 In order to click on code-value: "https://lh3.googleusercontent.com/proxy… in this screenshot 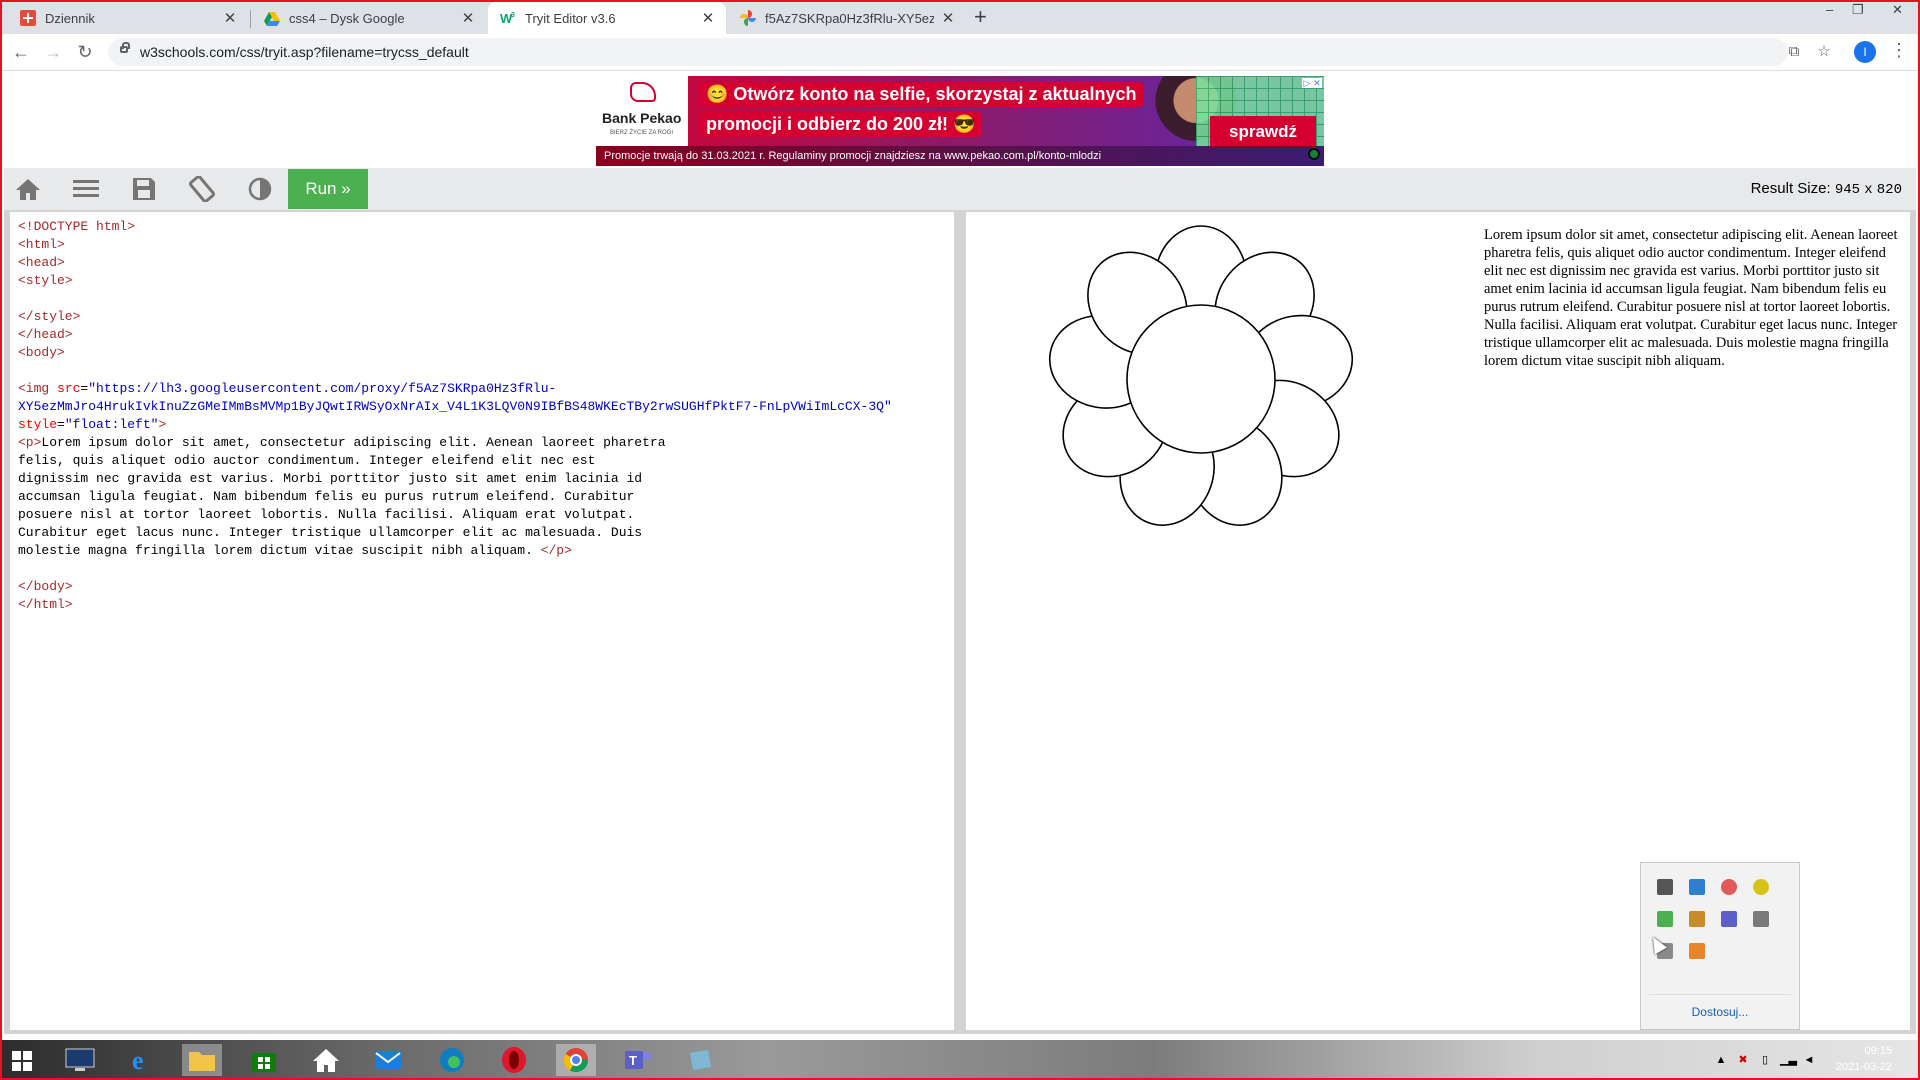, I will do `click(455, 397)`.